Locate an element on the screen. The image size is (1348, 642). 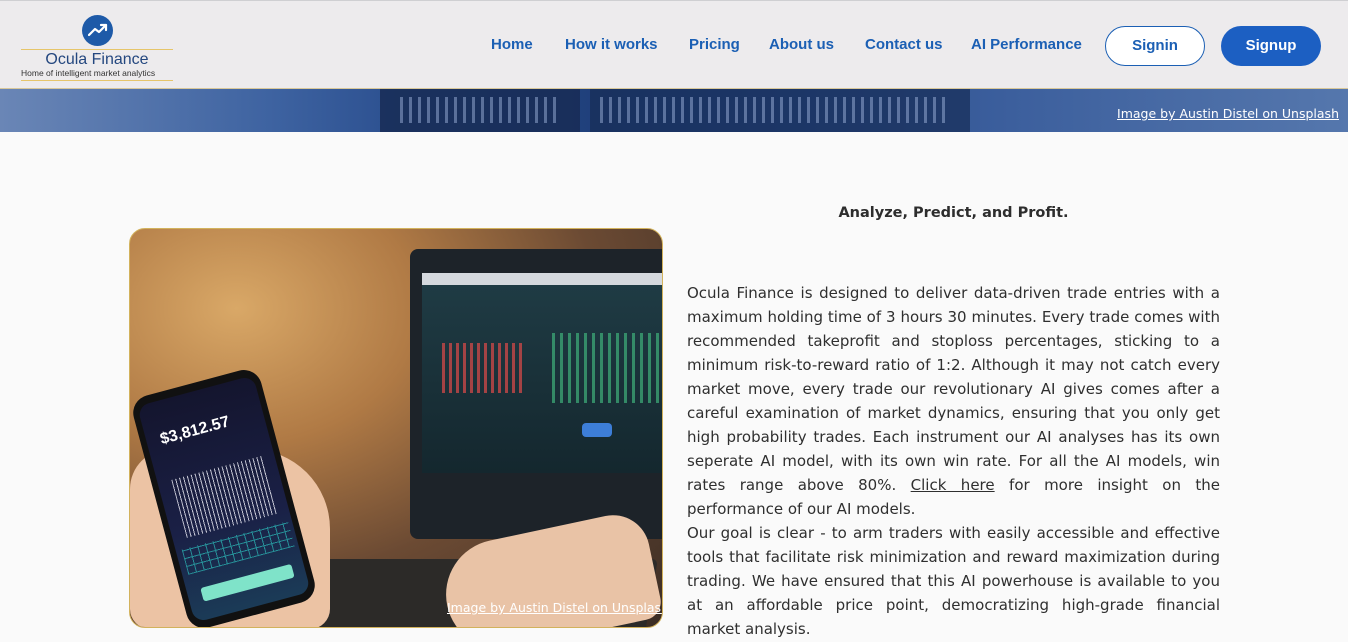
nav-about-us: About us is located at coordinates (801, 44).